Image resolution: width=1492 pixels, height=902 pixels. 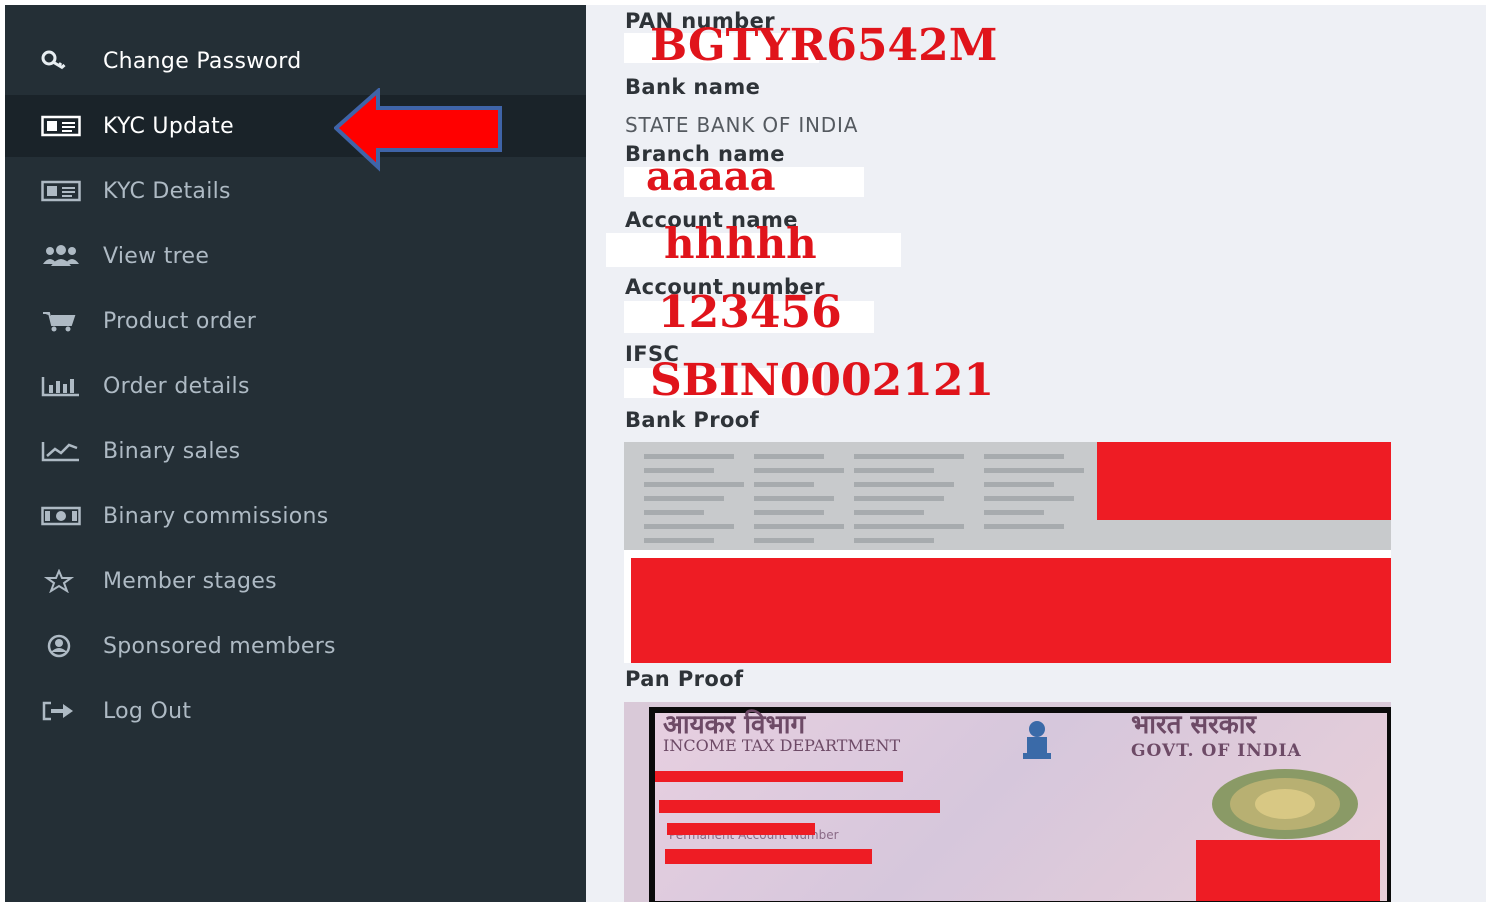 I want to click on sidebar-item-label: Log Out, so click(x=147, y=711).